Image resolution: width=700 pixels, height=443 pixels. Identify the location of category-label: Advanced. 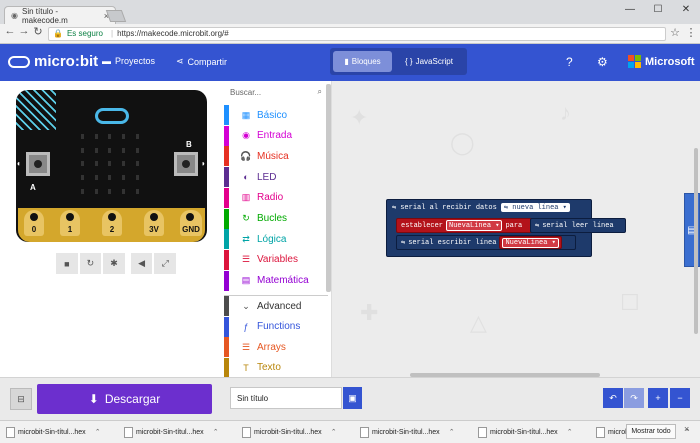
(279, 306).